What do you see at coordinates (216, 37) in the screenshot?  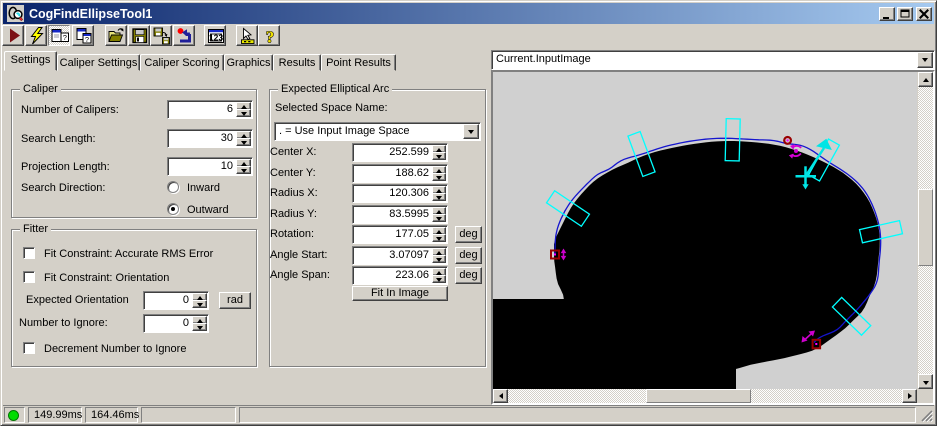 I see `svg-text: 123` at bounding box center [216, 37].